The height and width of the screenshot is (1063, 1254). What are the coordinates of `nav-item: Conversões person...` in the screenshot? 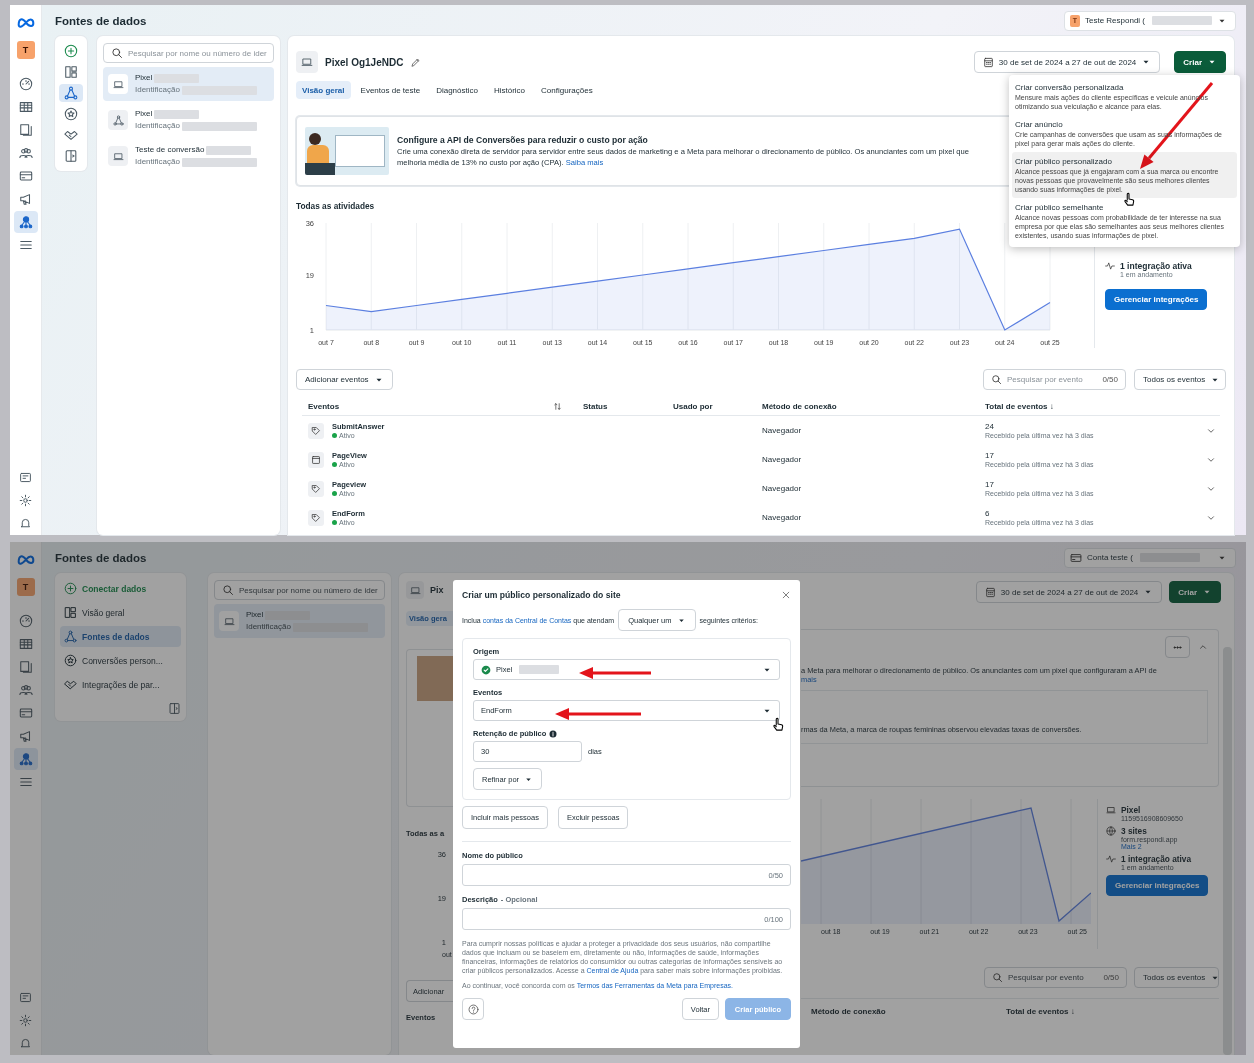 It's located at (120, 660).